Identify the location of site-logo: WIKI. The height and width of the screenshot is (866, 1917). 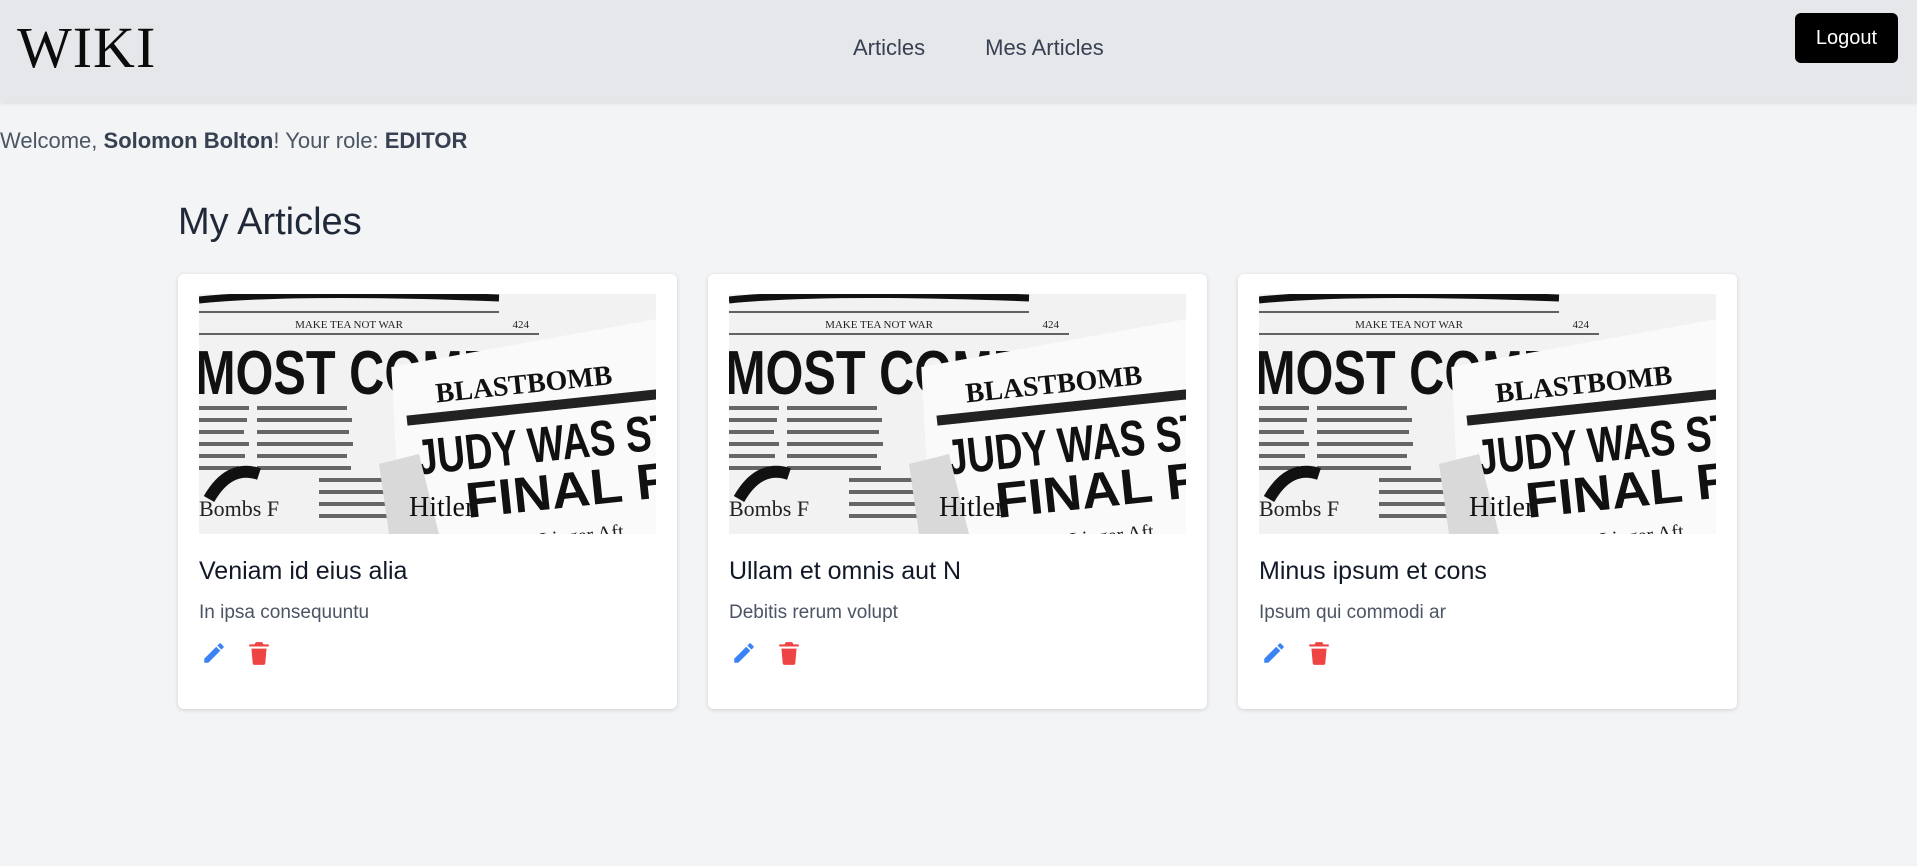
(86, 48).